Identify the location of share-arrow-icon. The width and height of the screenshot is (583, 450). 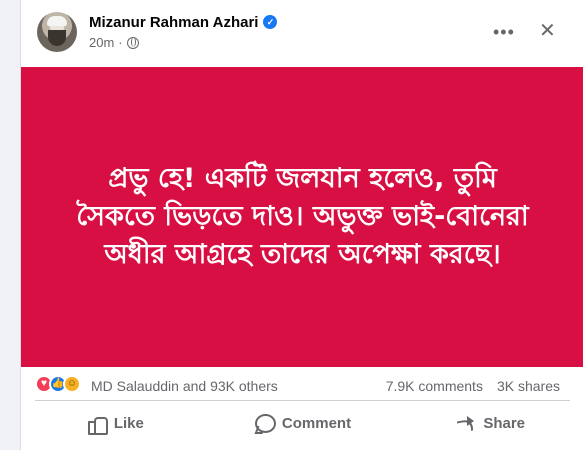
(465, 423).